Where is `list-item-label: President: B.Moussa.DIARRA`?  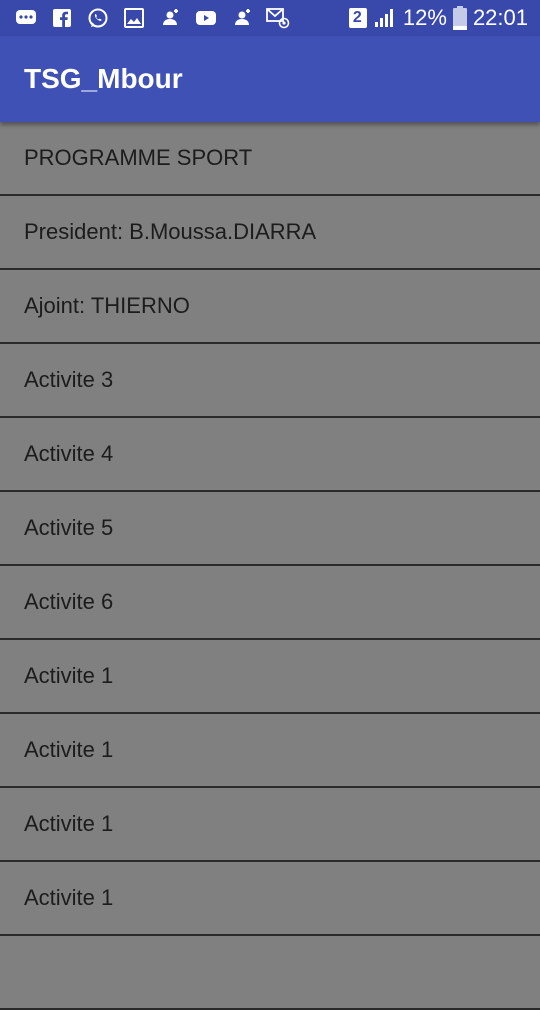
list-item-label: President: B.Moussa.DIARRA is located at coordinates (170, 231).